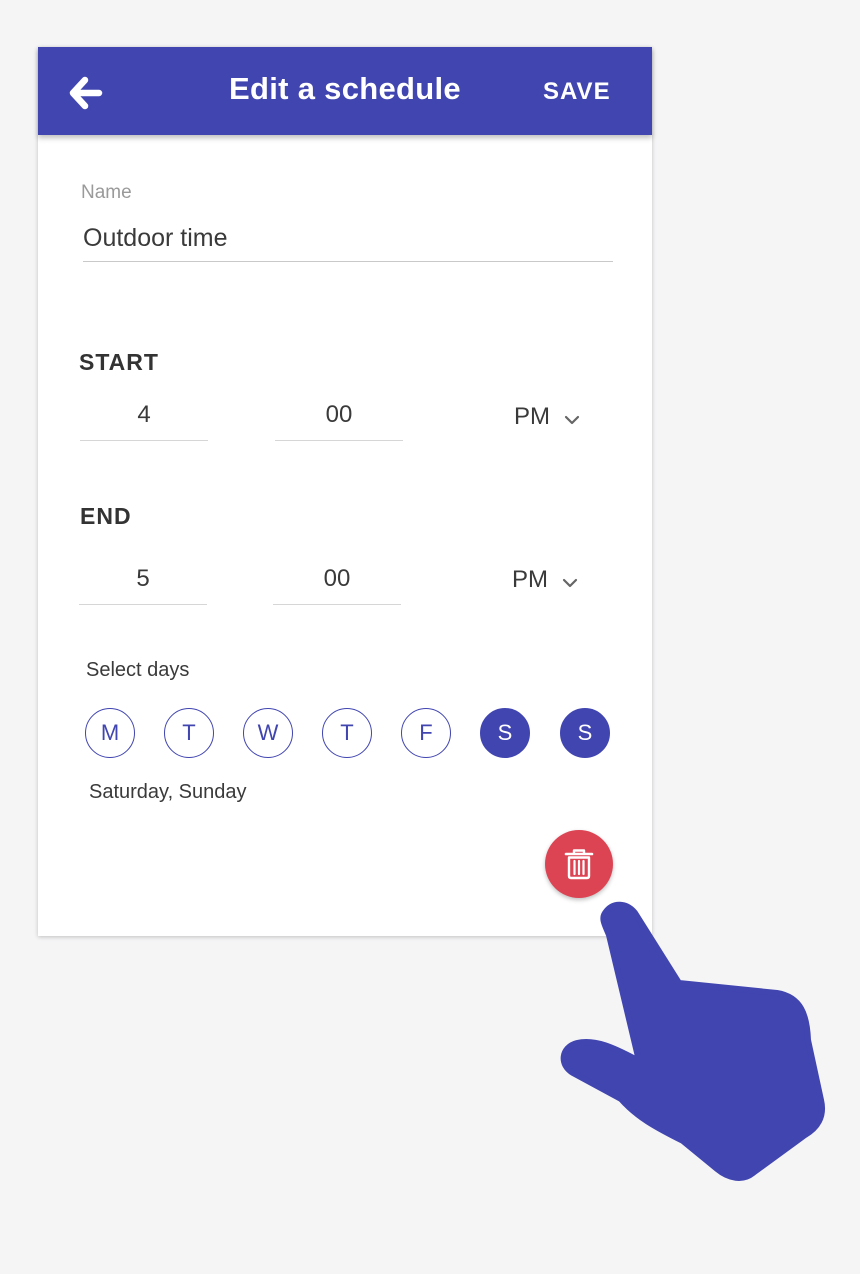  Describe the element at coordinates (110, 733) in the screenshot. I see `day-toggle-monday: M` at that location.